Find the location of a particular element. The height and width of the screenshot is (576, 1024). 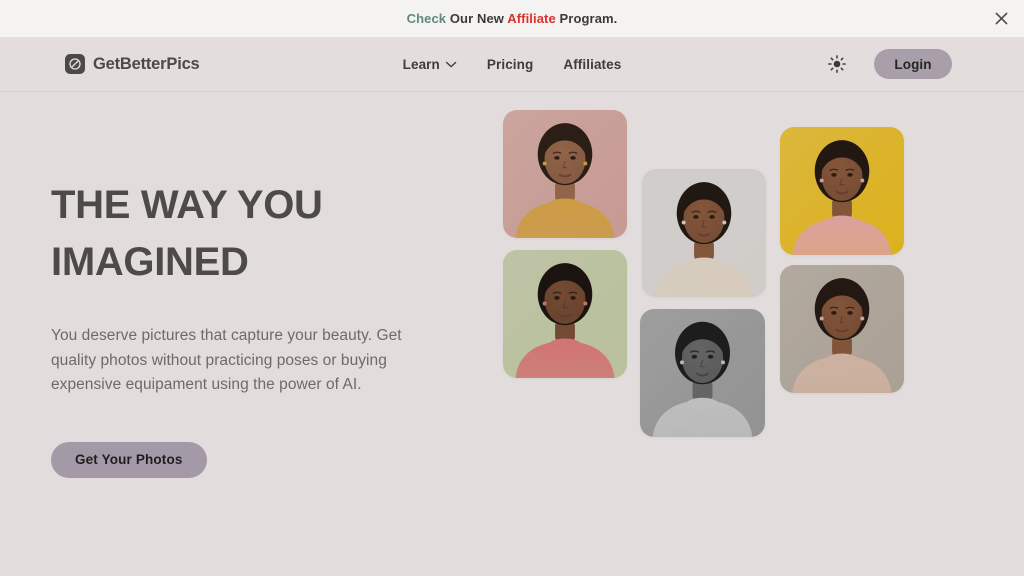

brand-name: GetBetterPics is located at coordinates (146, 63).